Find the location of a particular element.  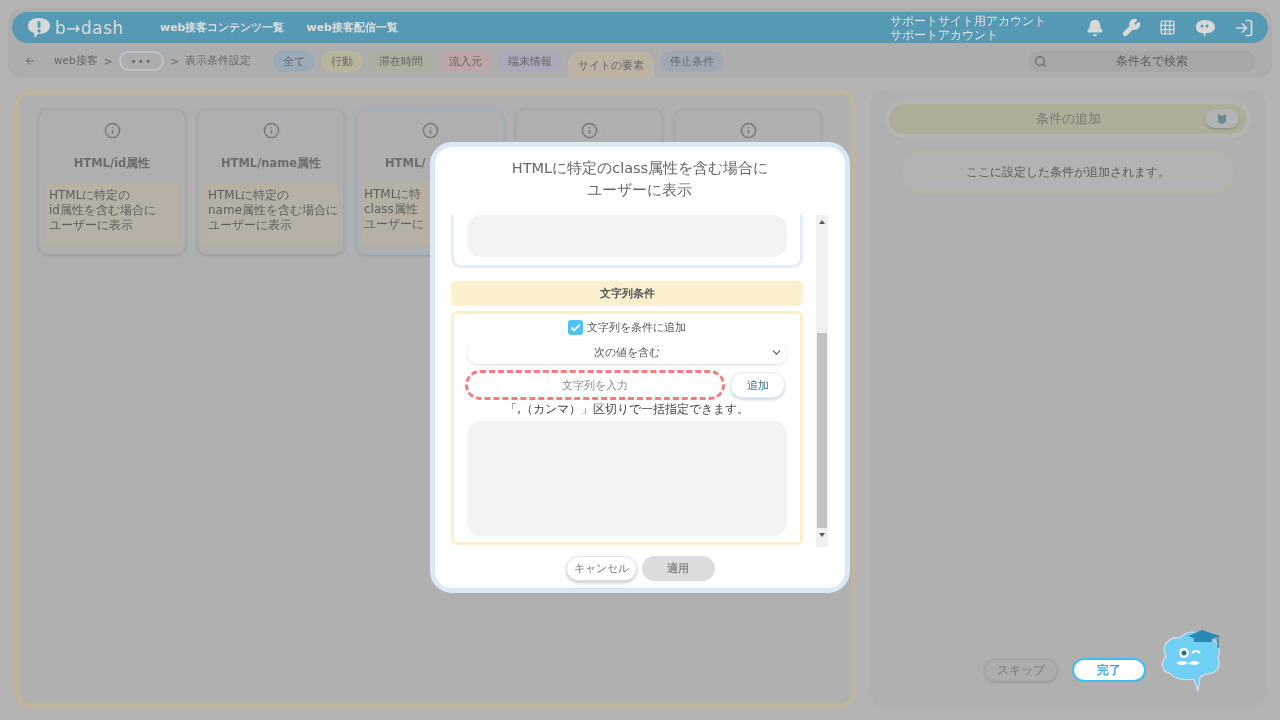

card-description: HTMLに特定の name属性を含む場合に ユーザーに表示 is located at coordinates (271, 214).